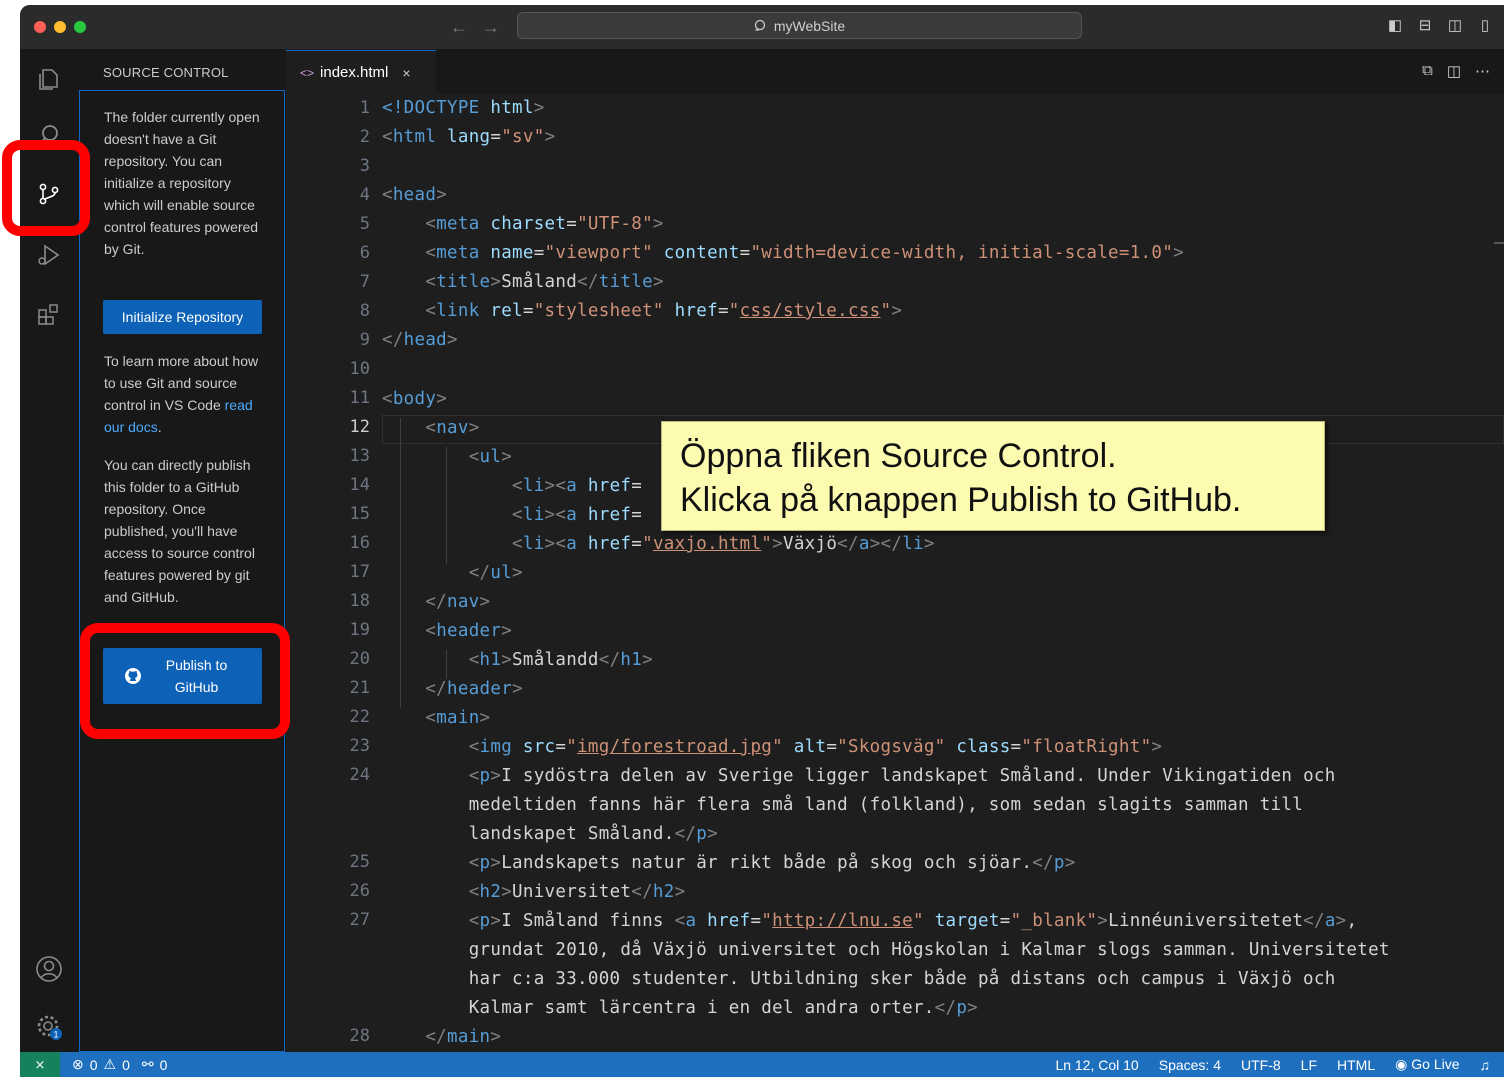  I want to click on line-number: 19, so click(359, 630).